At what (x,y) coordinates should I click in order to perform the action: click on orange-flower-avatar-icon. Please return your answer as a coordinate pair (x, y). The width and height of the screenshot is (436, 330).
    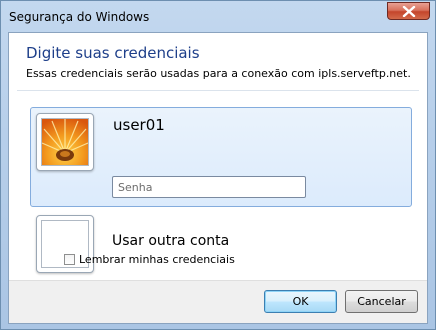
    Looking at the image, I should click on (65, 142).